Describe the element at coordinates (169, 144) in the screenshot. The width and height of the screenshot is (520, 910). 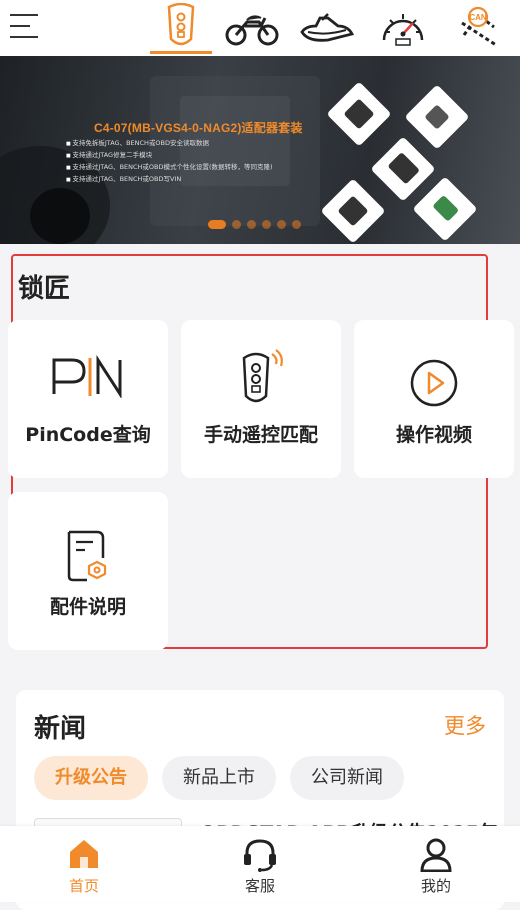
I see `banner-feature: 支持免拆板JTAG、BENCH或OBD安全读取数据` at that location.